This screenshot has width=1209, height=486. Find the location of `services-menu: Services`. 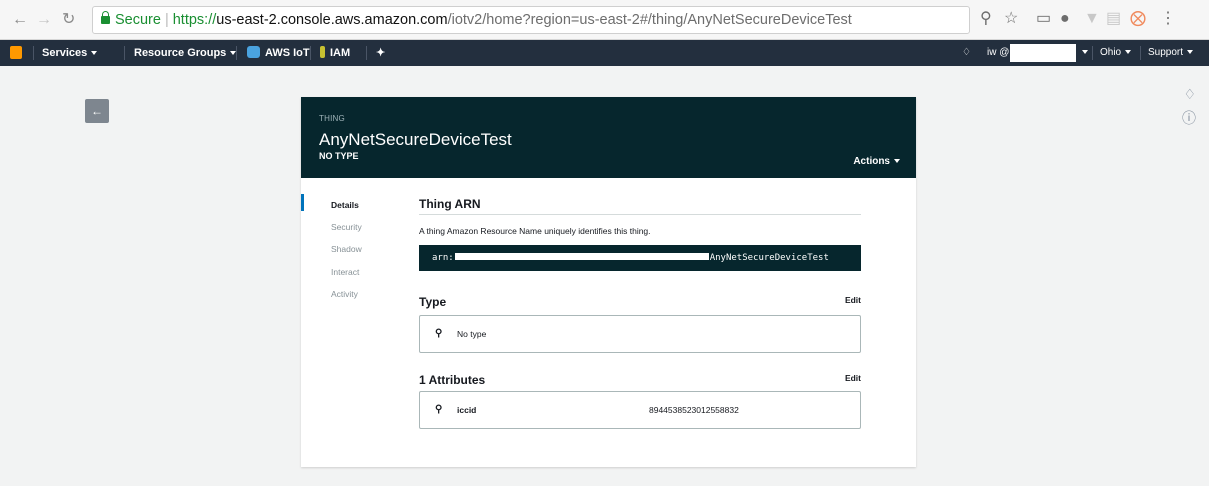

services-menu: Services is located at coordinates (70, 53).